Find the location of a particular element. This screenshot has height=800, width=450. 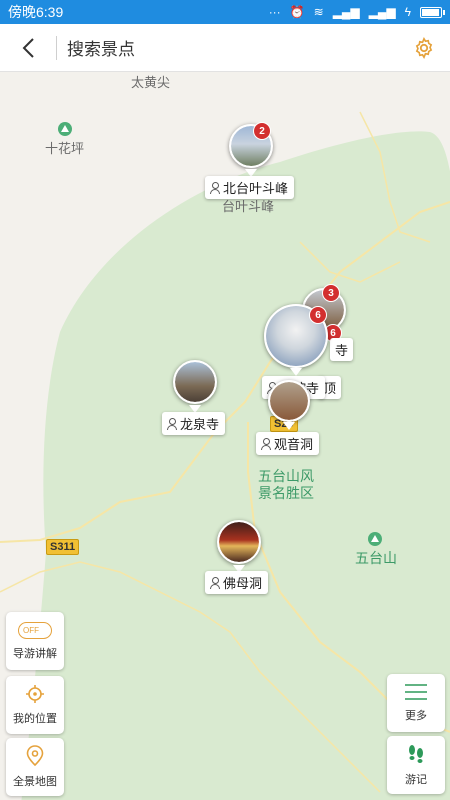

full-map-button: 全景地图 is located at coordinates (35, 767).